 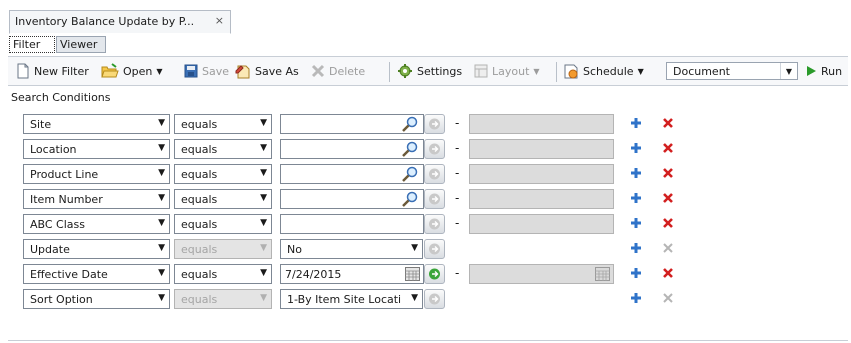 I want to click on save-button: Save, so click(x=206, y=71).